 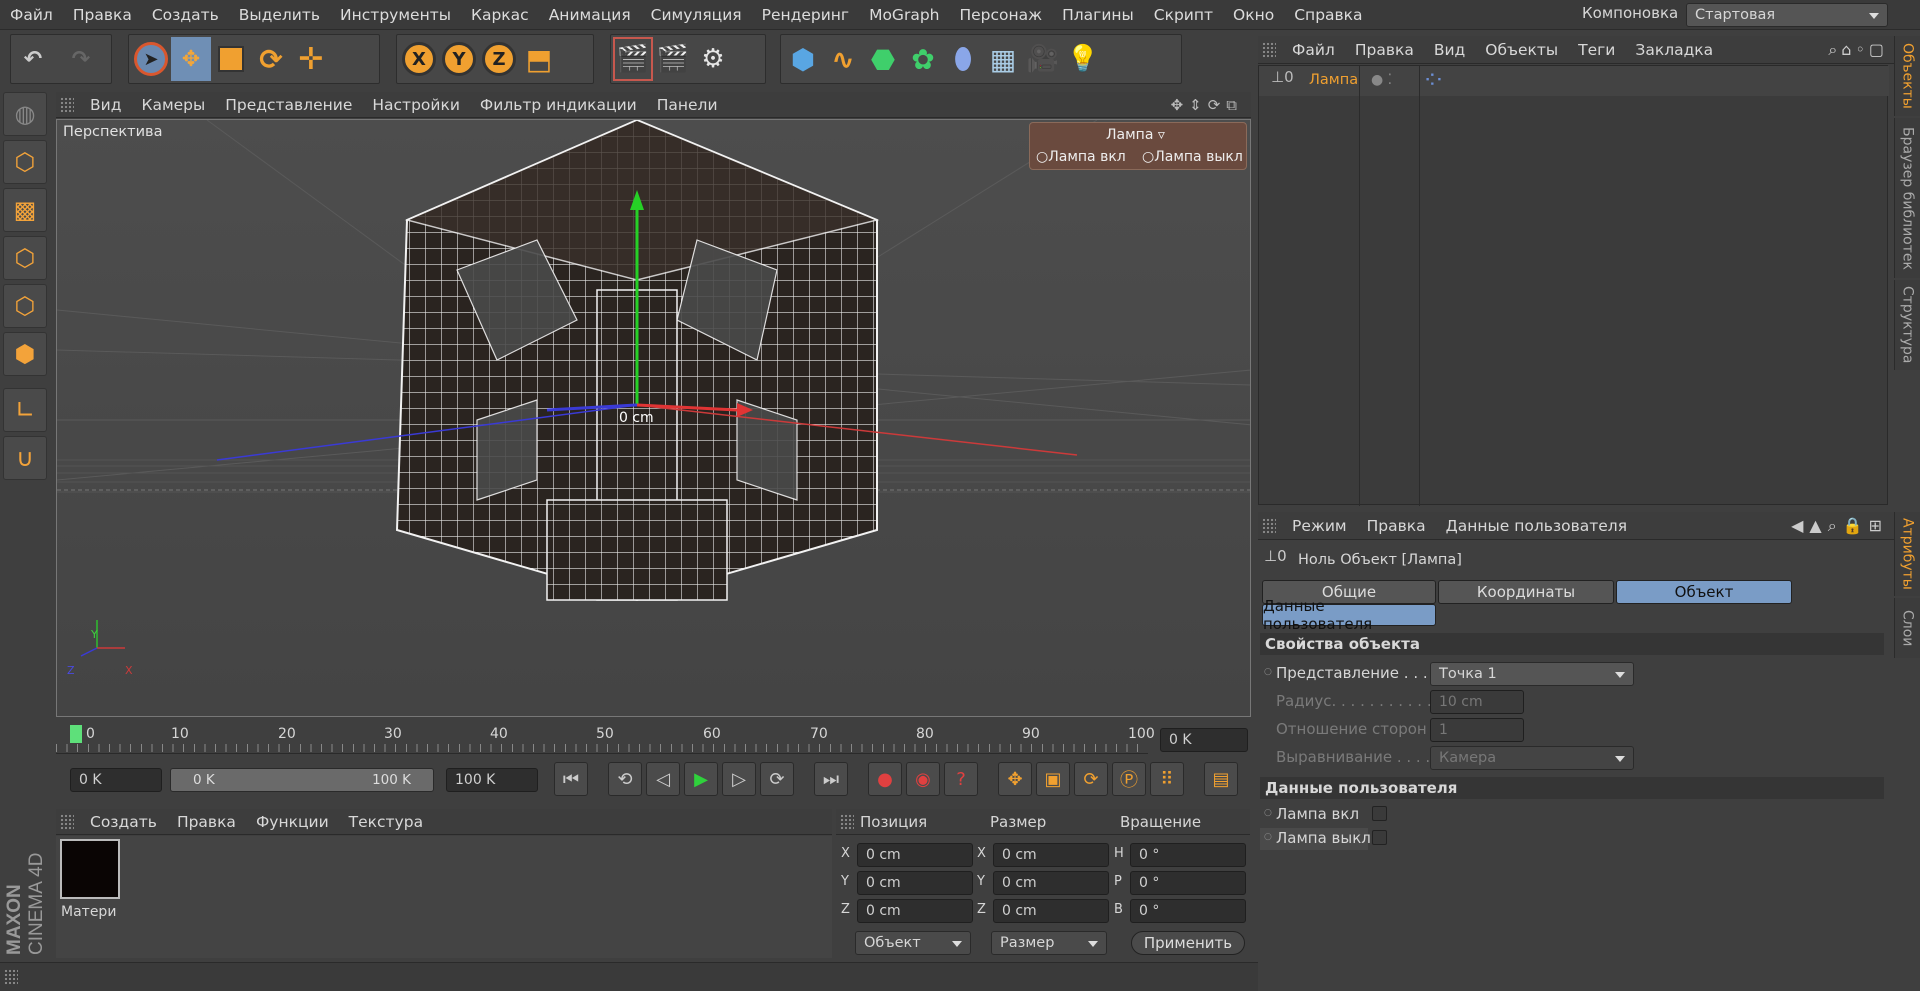 What do you see at coordinates (1435, 80) in the screenshot?
I see `user-data-tag-icon: ⠪⠂` at bounding box center [1435, 80].